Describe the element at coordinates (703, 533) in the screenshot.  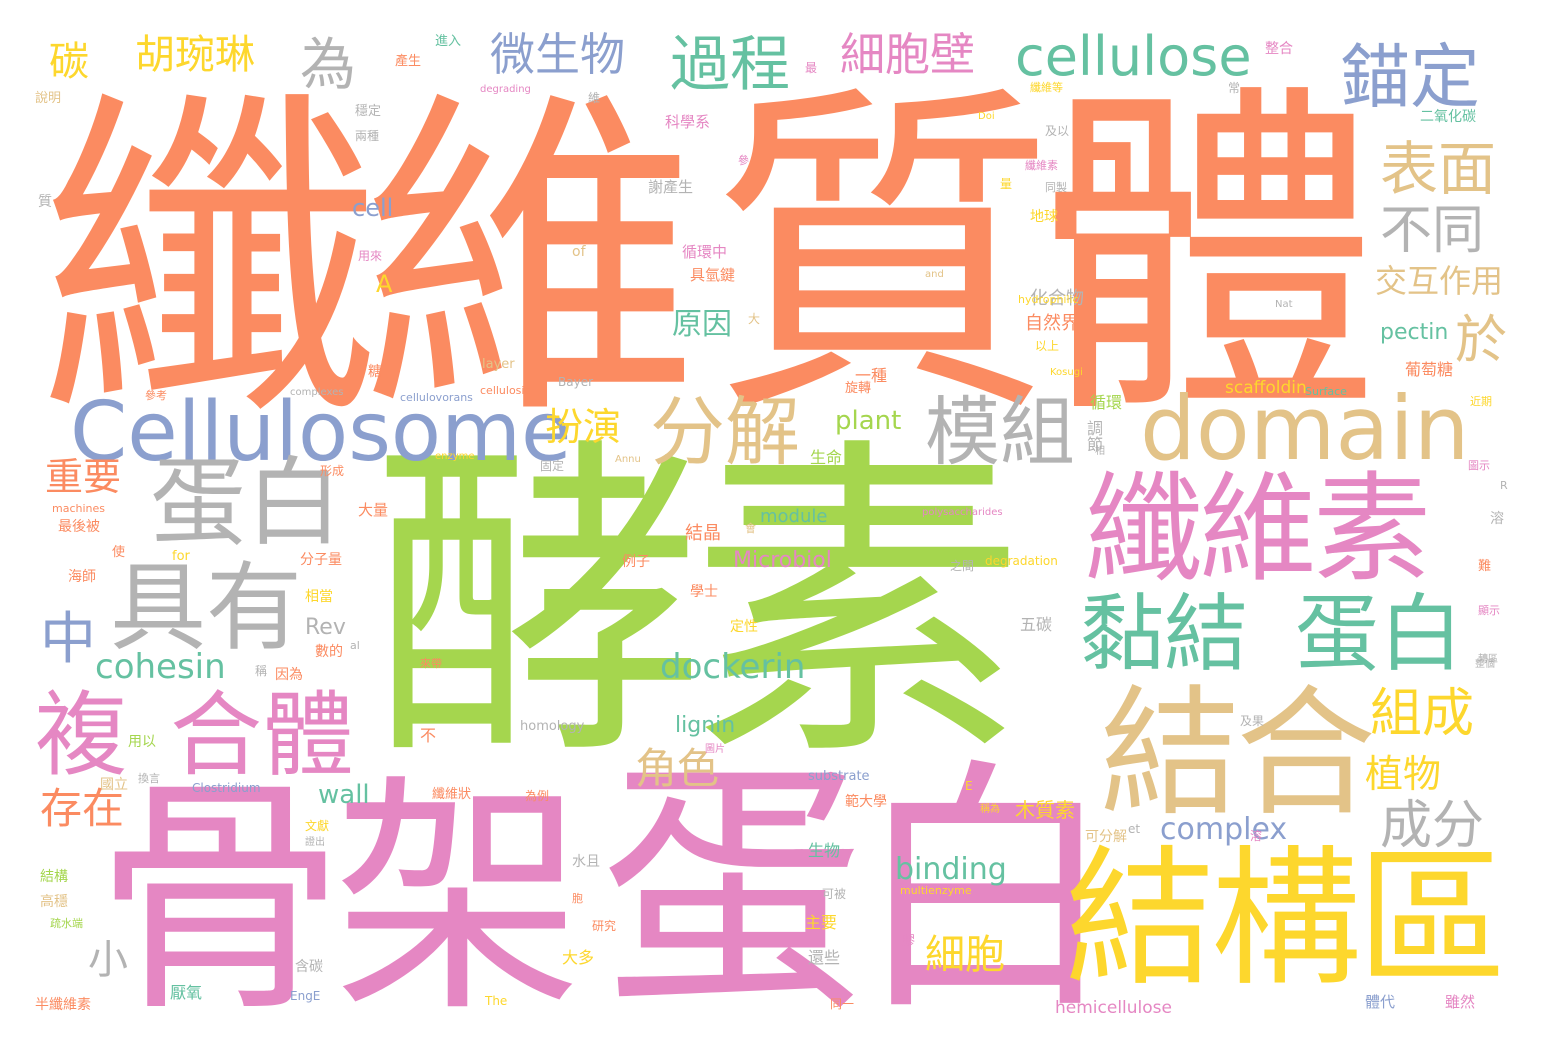
I see `word-cloud-term: 結晶` at that location.